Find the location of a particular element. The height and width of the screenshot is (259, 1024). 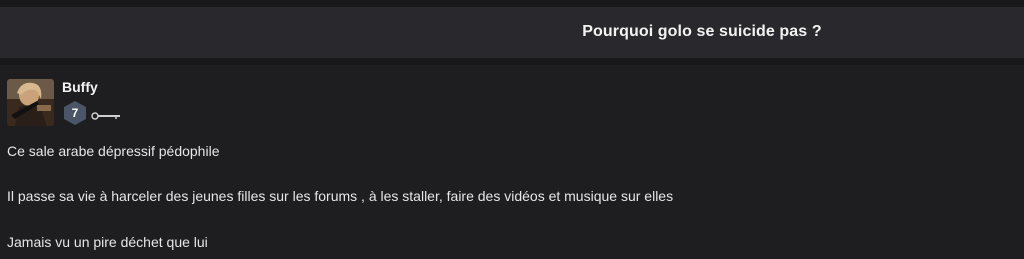

top-strip is located at coordinates (512, 3).